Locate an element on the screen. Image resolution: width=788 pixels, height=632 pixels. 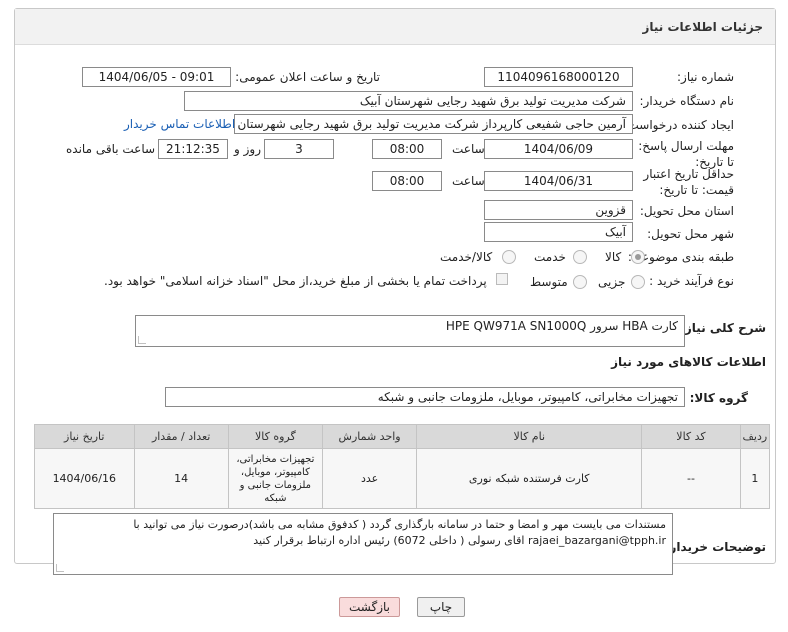
announce-label: تاریخ و ساعت اعلان عمومی: is located at coordinates (307, 77).